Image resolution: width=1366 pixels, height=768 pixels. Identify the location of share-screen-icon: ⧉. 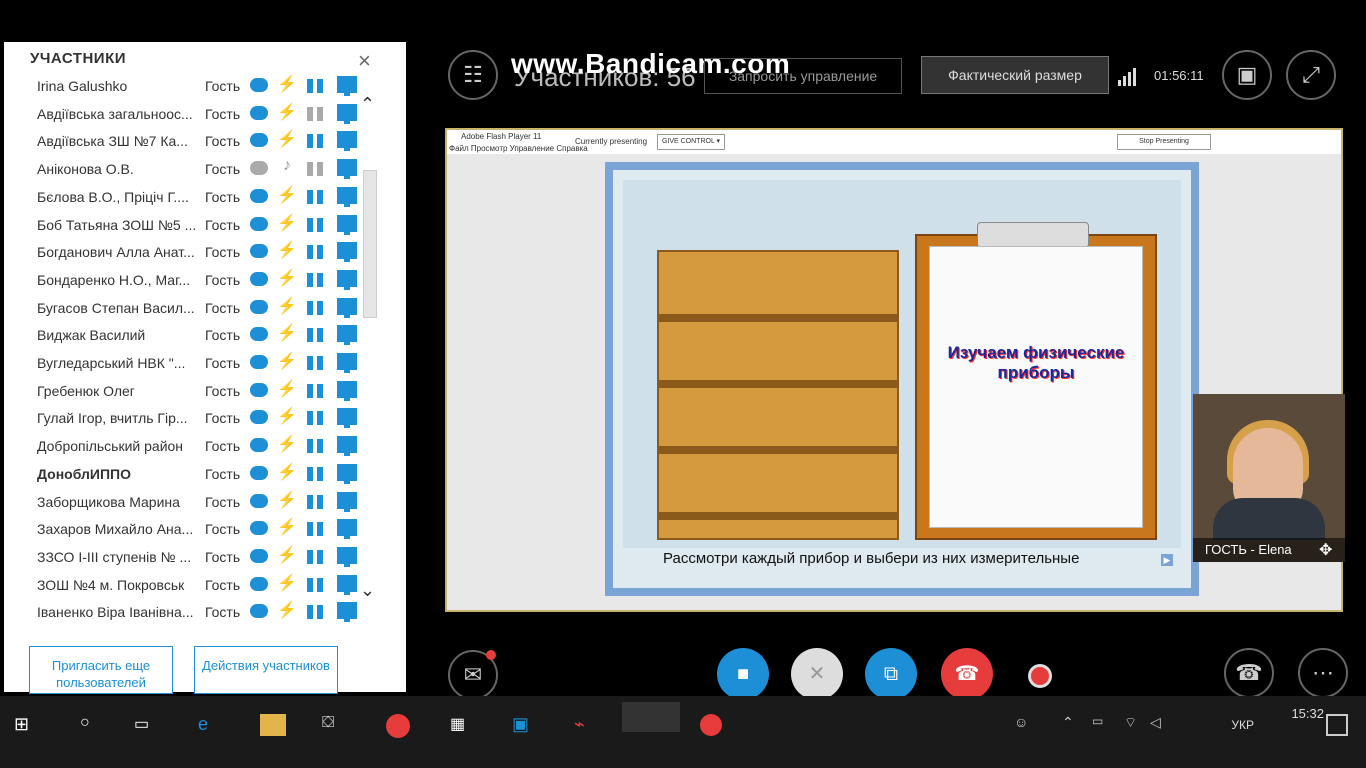
(891, 674).